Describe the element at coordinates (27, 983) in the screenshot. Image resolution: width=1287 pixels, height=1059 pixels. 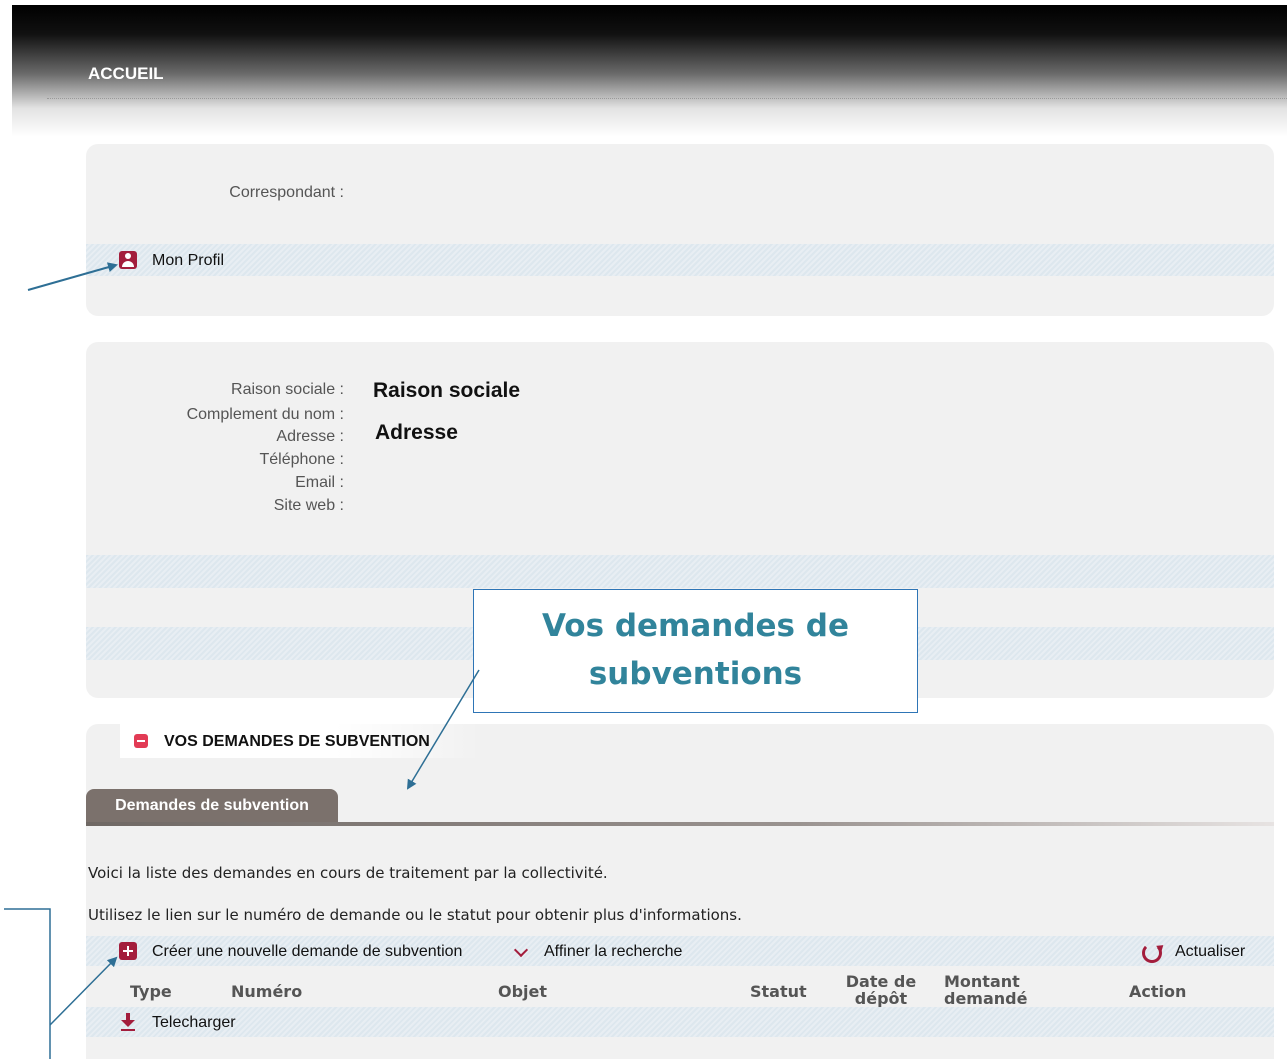
I see `arrow-to-create-button` at that location.